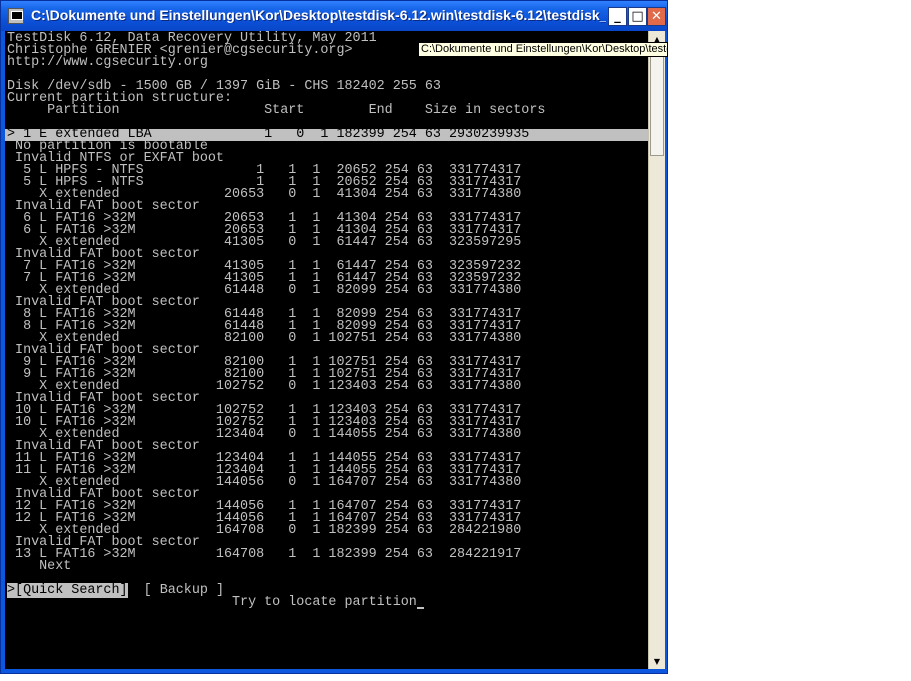 The image size is (911, 681). What do you see at coordinates (656, 350) in the screenshot?
I see `vertical-scrollbar: ▲ ▼` at bounding box center [656, 350].